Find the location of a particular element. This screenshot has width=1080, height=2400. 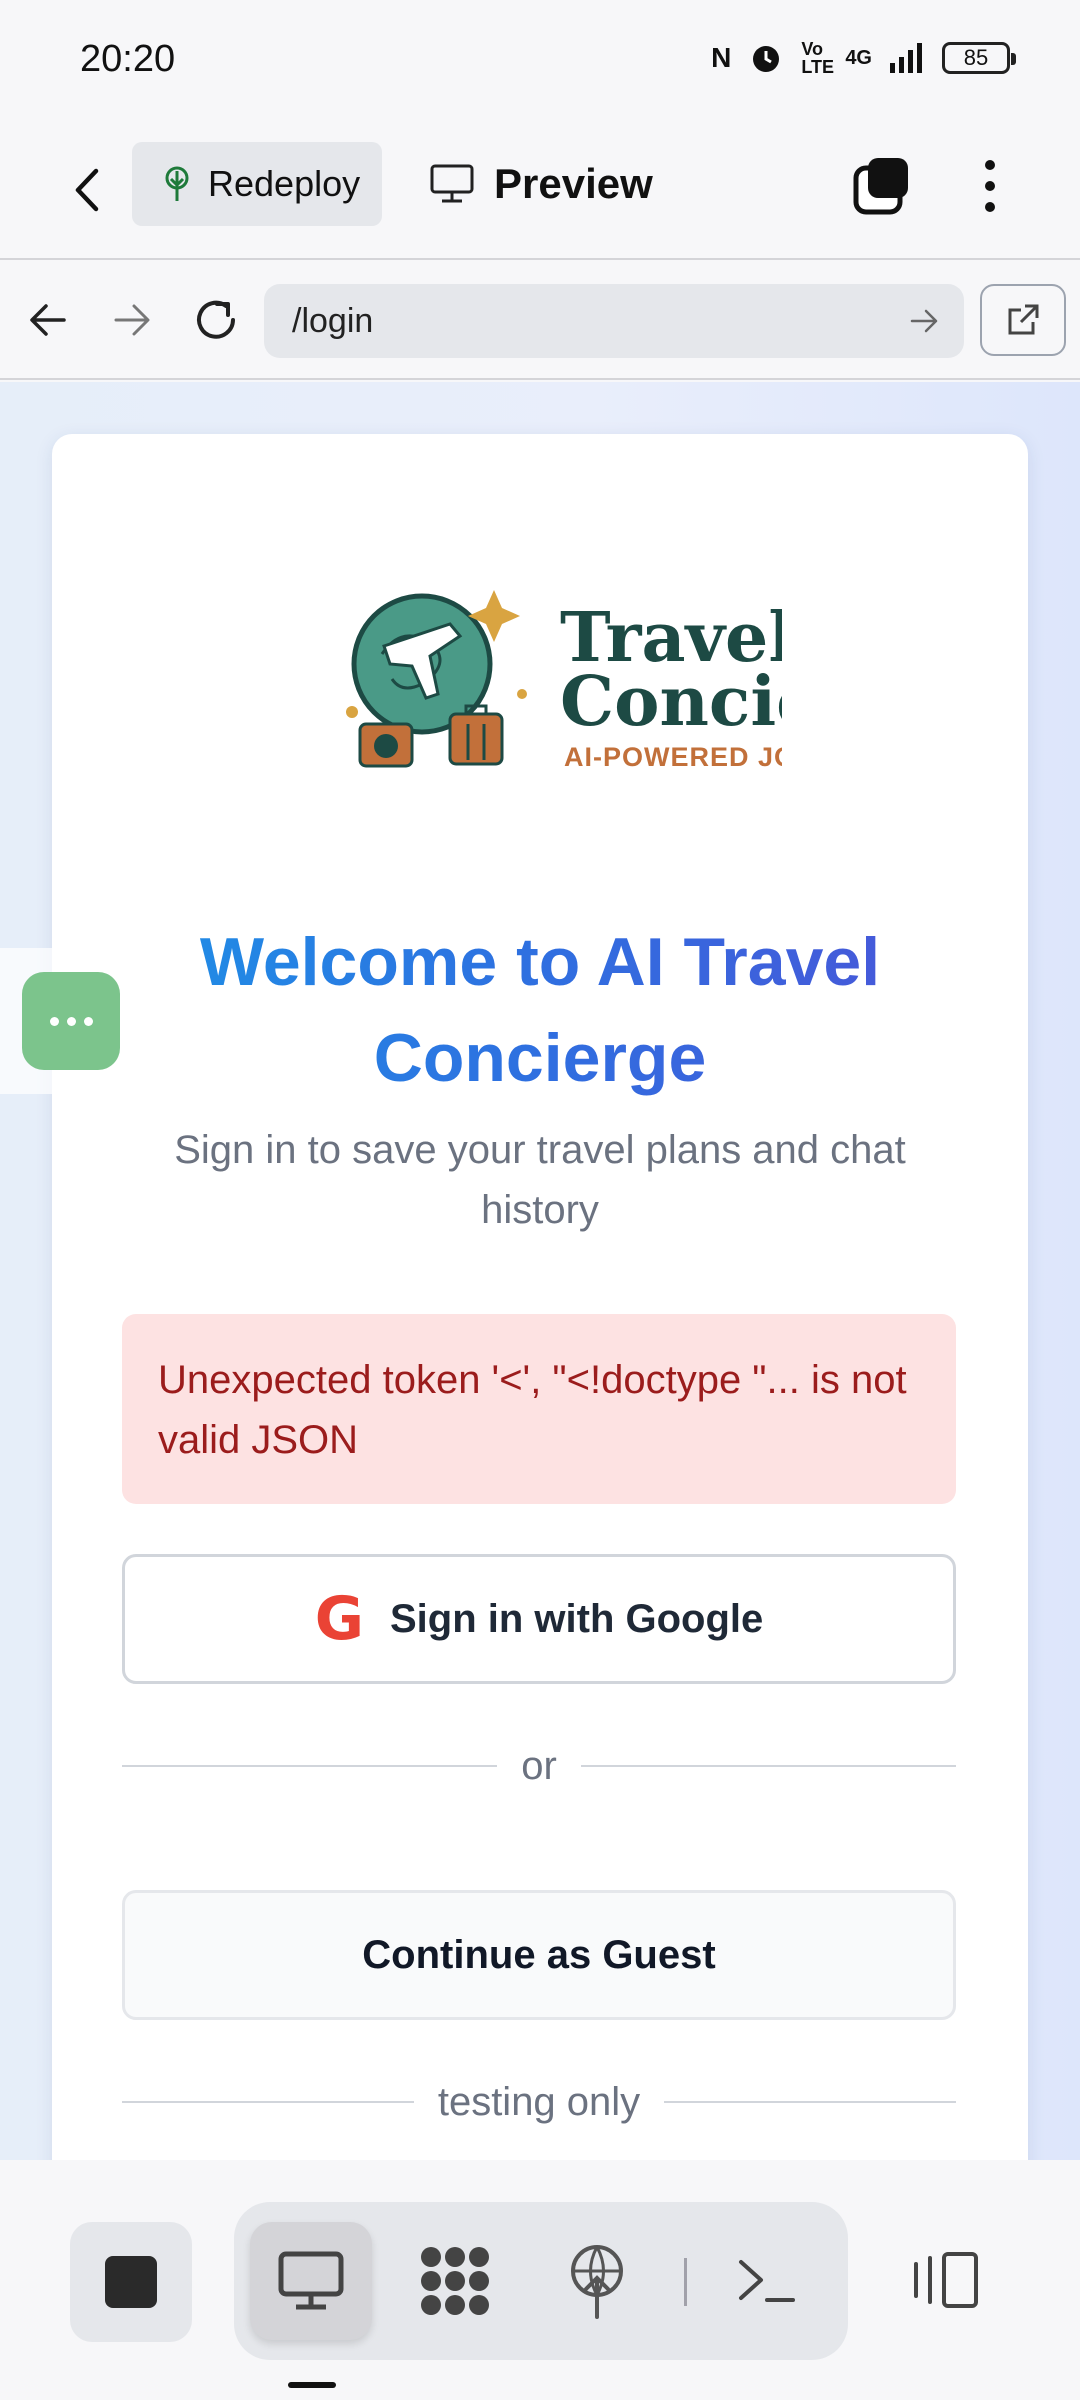

testing-only-divider: testing only is located at coordinates (539, 2102).